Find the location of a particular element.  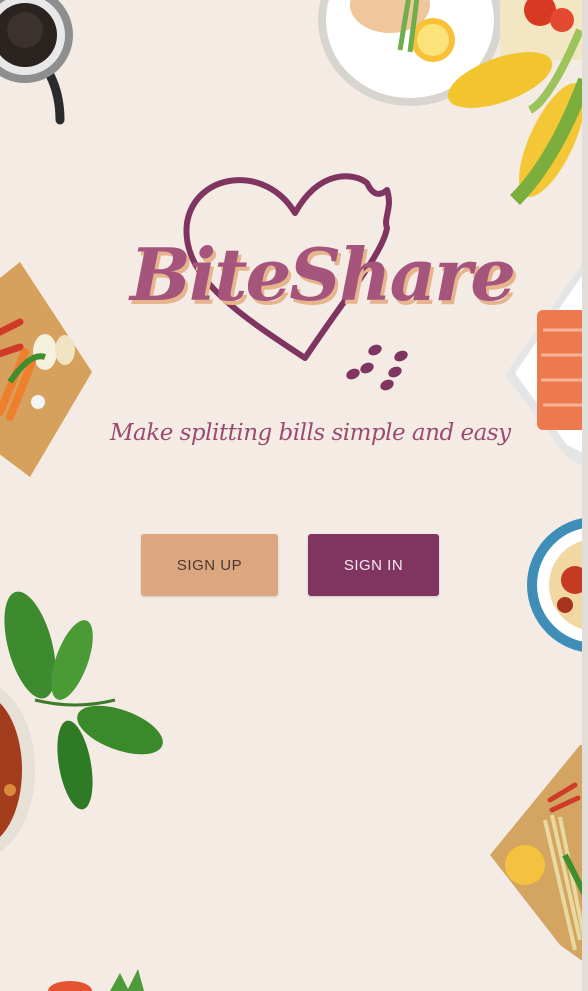

salmon-plate-icon is located at coordinates (546, 362).